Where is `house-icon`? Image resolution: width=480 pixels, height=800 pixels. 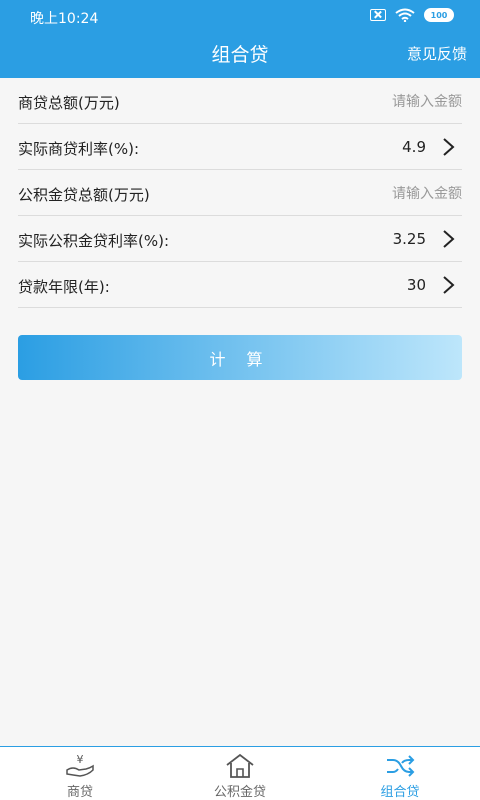 house-icon is located at coordinates (240, 765).